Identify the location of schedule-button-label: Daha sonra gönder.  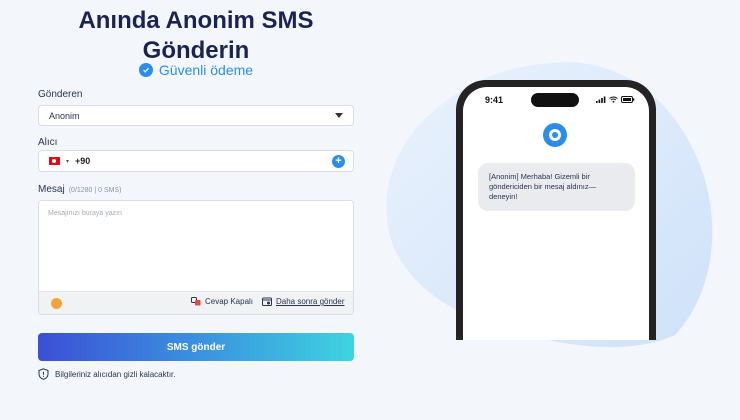
(310, 301).